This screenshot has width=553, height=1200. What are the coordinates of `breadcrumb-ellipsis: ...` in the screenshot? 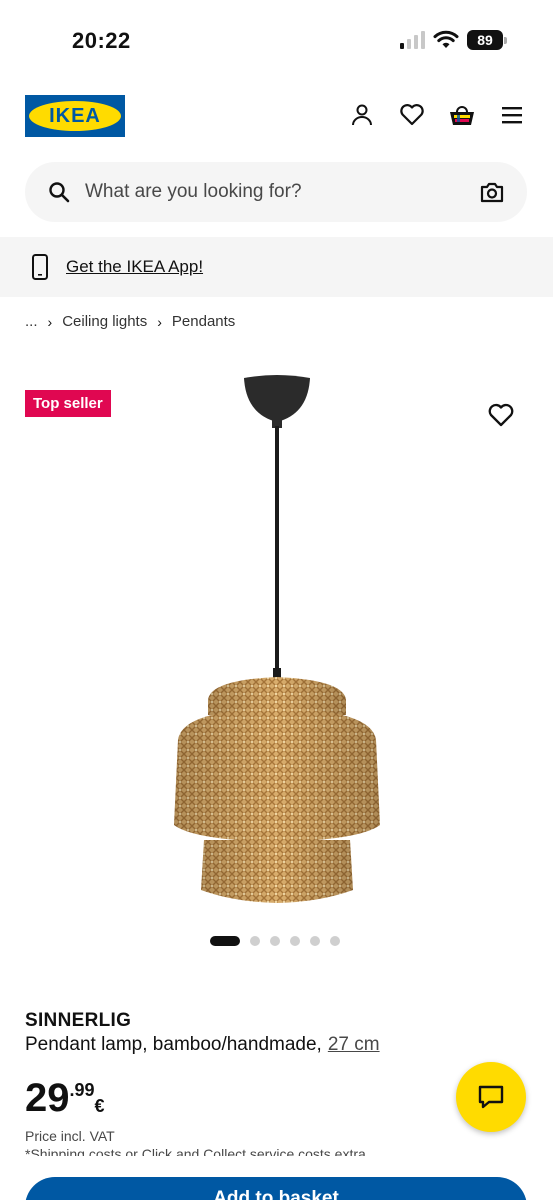 It's located at (31, 321).